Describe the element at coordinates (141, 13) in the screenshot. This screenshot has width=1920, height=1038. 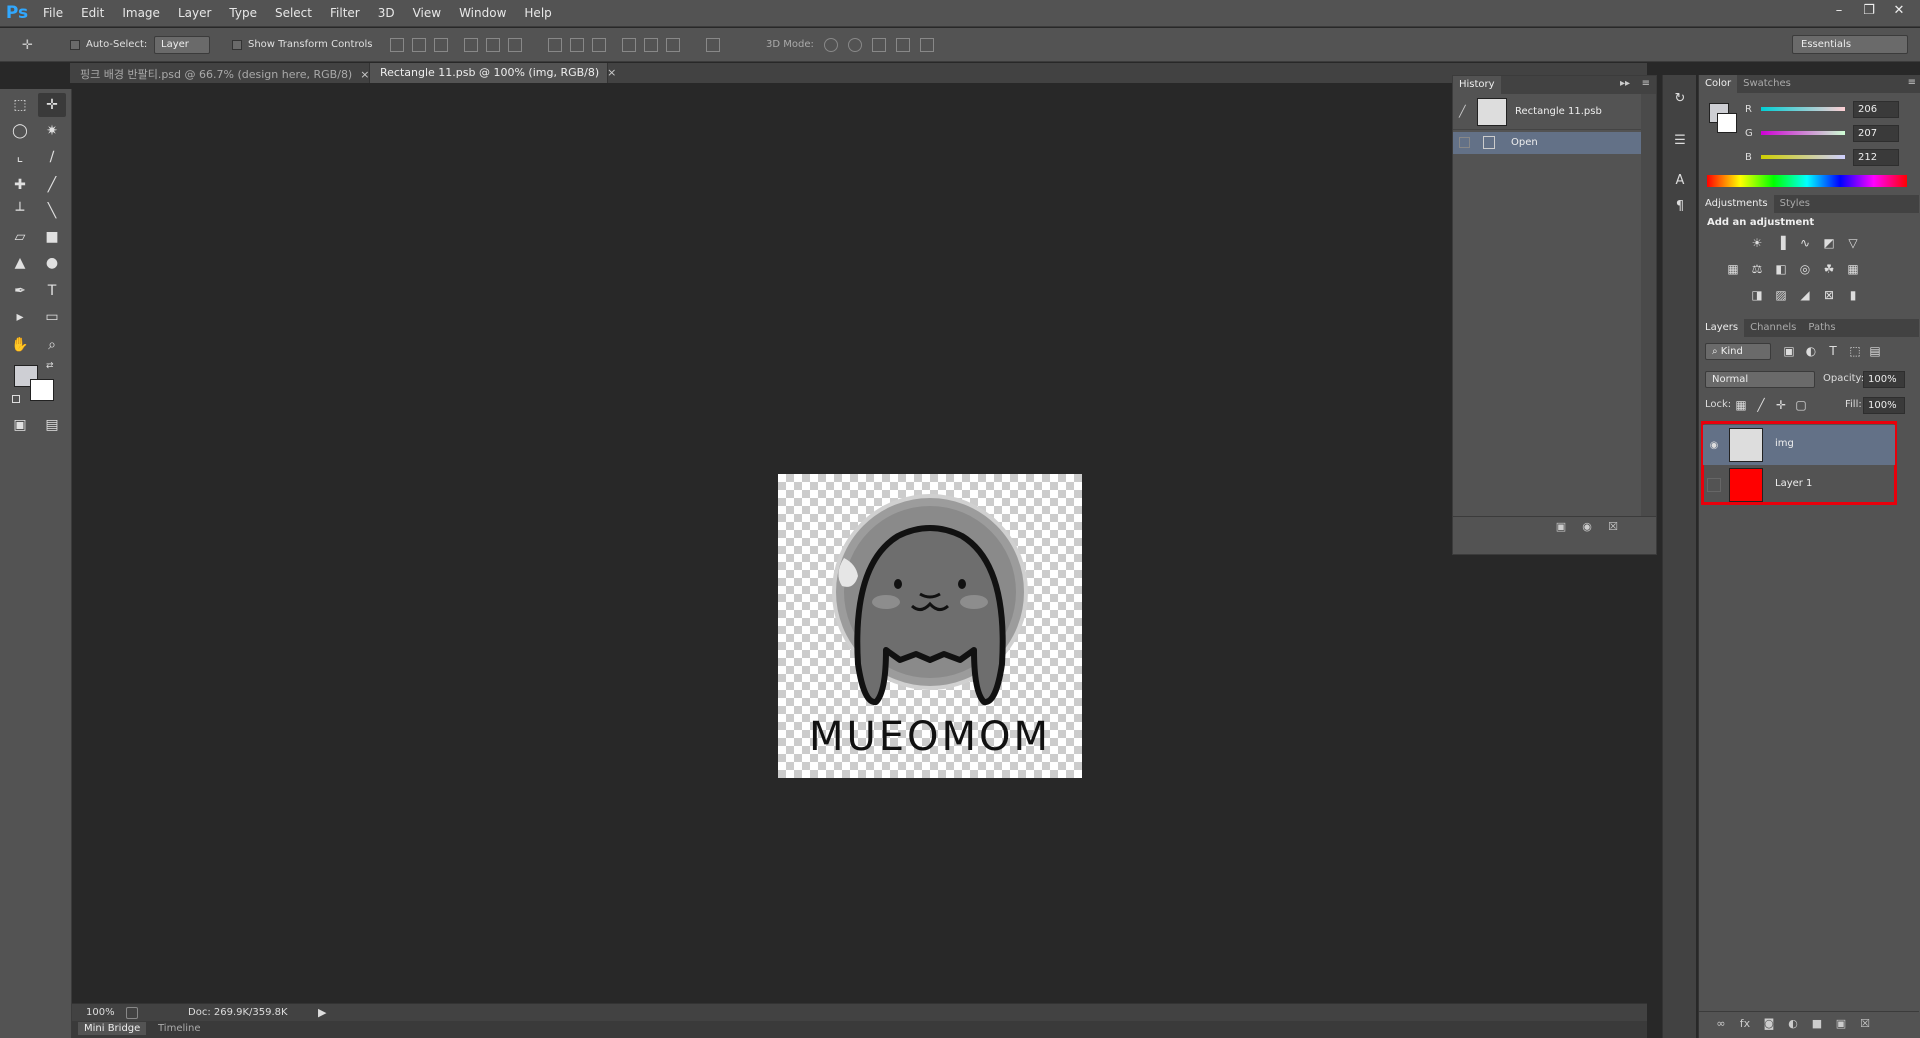
I see `menu-image: Image` at that location.